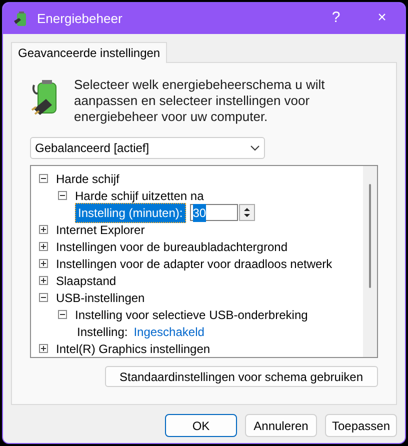  I want to click on setting-label: Instelling:, so click(102, 331).